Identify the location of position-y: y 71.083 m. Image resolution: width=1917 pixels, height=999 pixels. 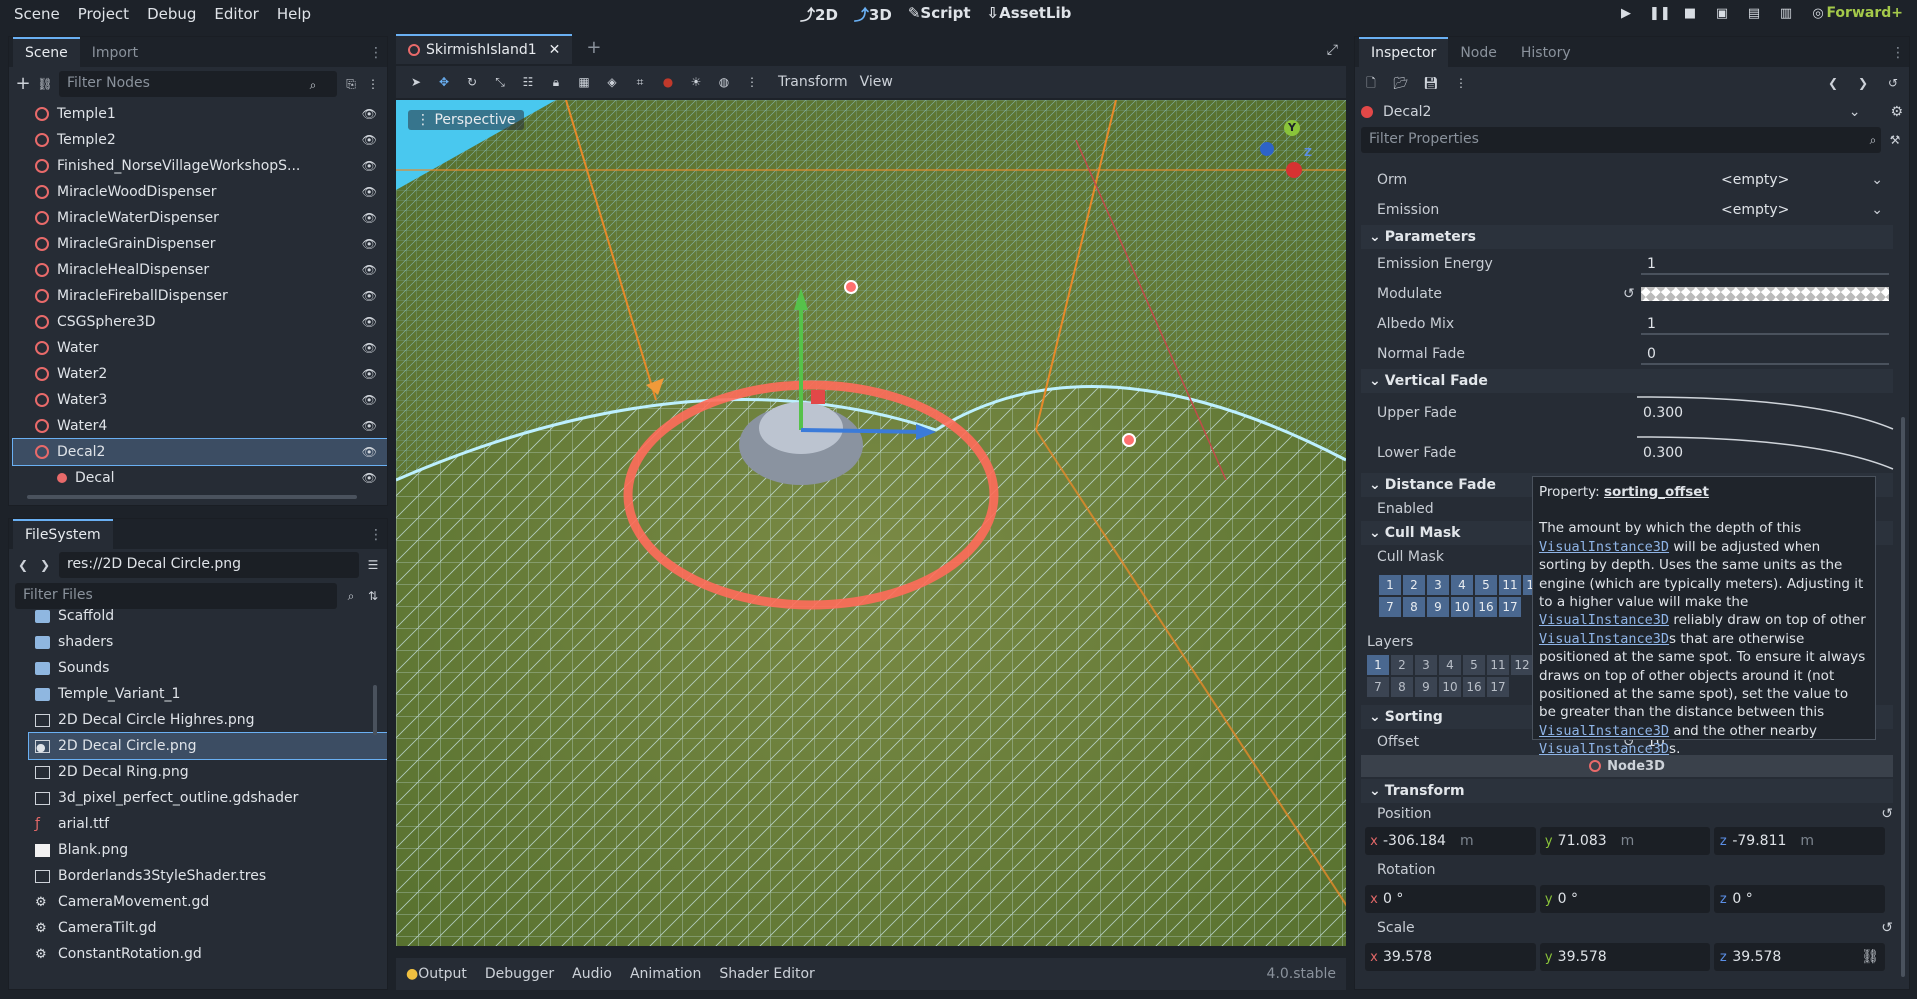
(1625, 841).